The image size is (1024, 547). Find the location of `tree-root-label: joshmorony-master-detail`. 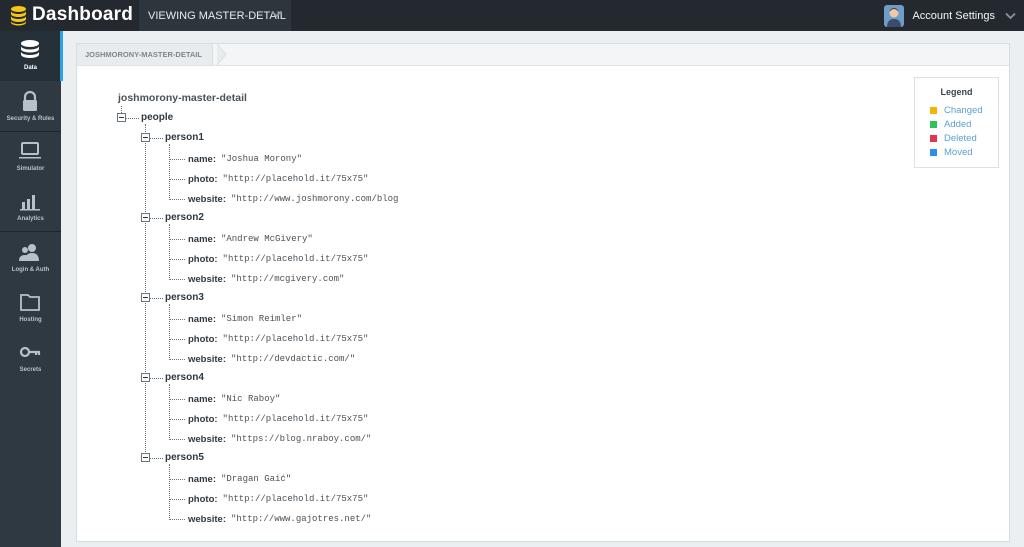

tree-root-label: joshmorony-master-detail is located at coordinates (182, 98).